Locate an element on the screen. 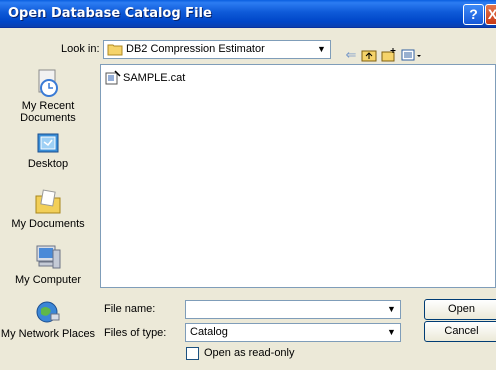 The height and width of the screenshot is (370, 496). my-computer-icon is located at coordinates (48, 257).